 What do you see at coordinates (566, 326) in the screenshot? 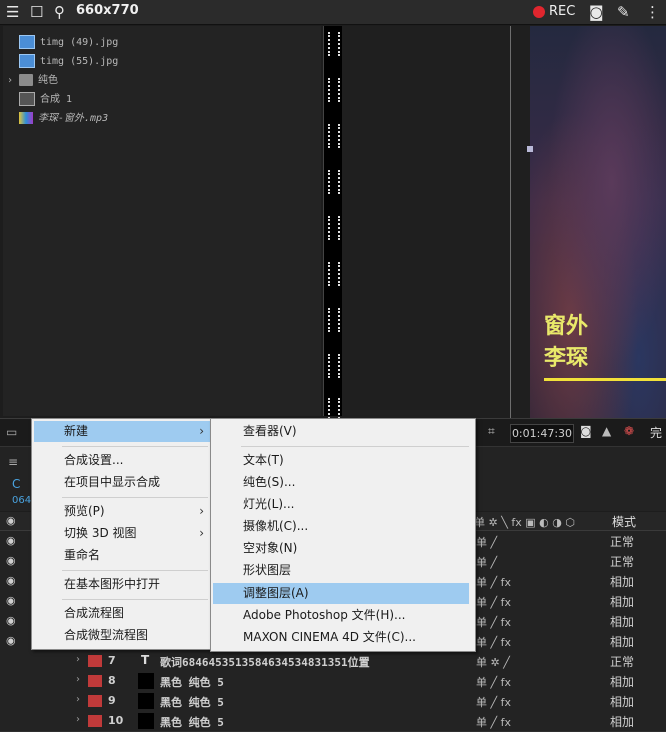
I see `lyric-title: 窗外` at bounding box center [566, 326].